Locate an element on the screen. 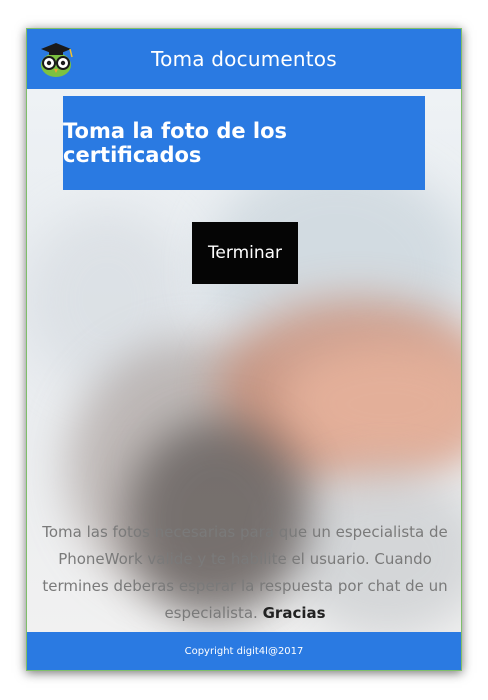  instruction-banner: Toma la foto de los certificados is located at coordinates (244, 143).